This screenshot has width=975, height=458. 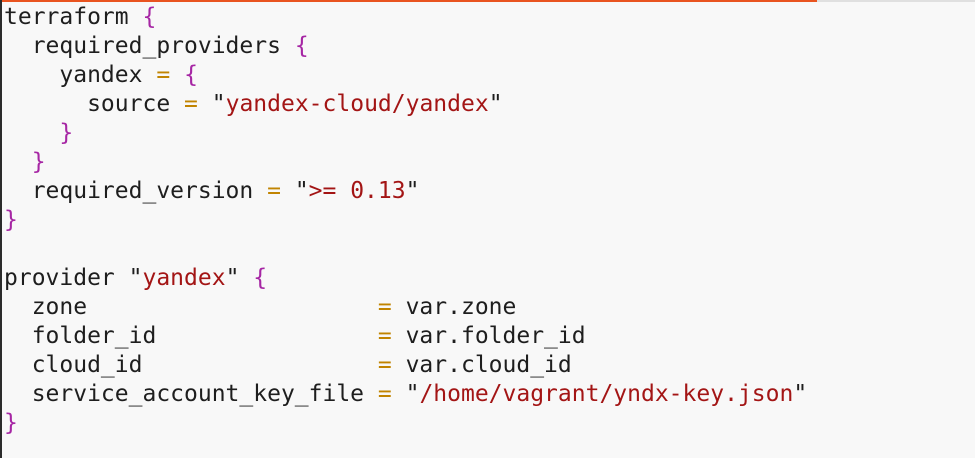 I want to click on identifier-token: zone, so click(x=191, y=307).